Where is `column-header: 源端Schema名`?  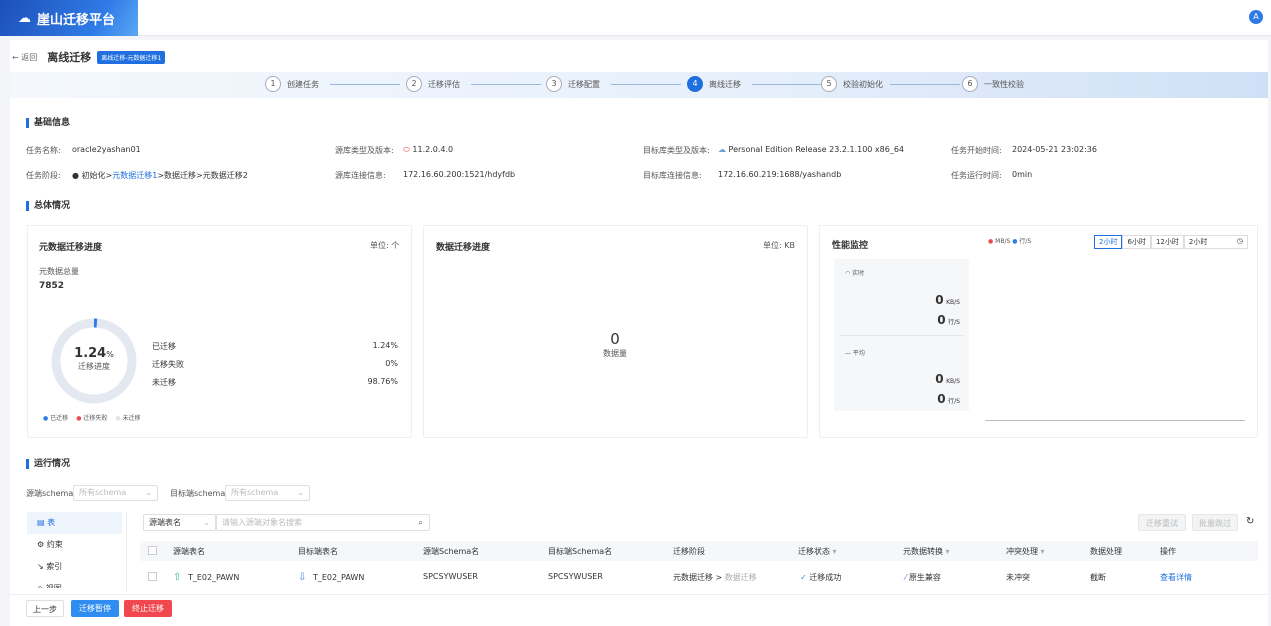
column-header: 源端Schema名 is located at coordinates (451, 551).